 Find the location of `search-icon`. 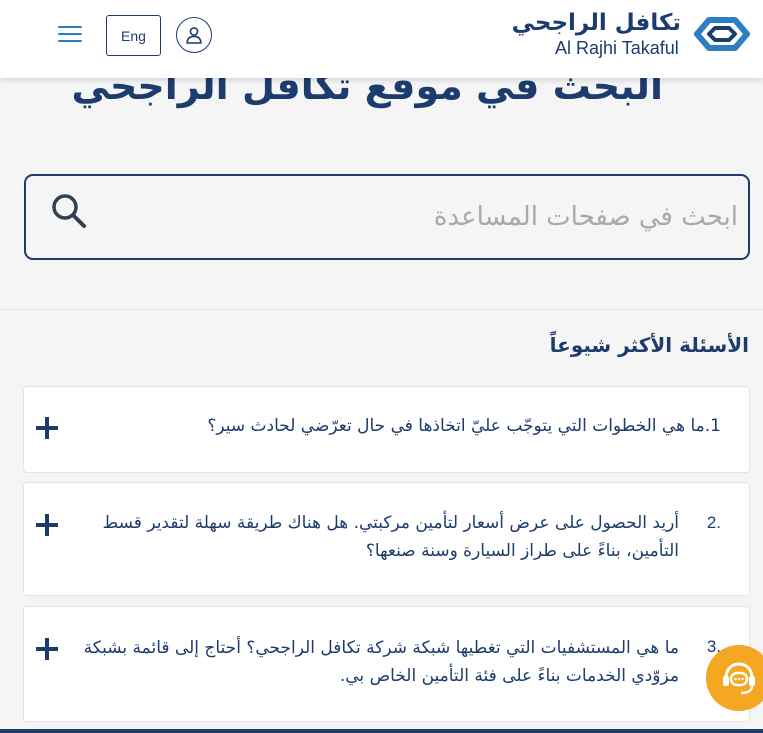

search-icon is located at coordinates (69, 211).